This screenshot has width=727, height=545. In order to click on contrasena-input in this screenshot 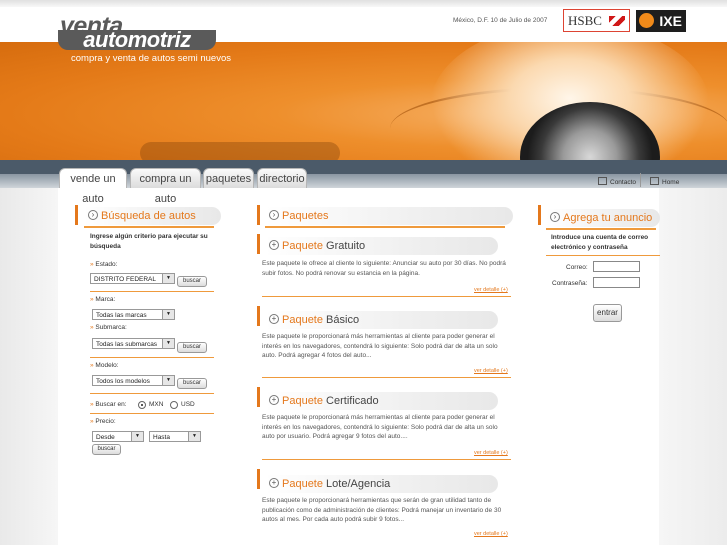, I will do `click(616, 282)`.